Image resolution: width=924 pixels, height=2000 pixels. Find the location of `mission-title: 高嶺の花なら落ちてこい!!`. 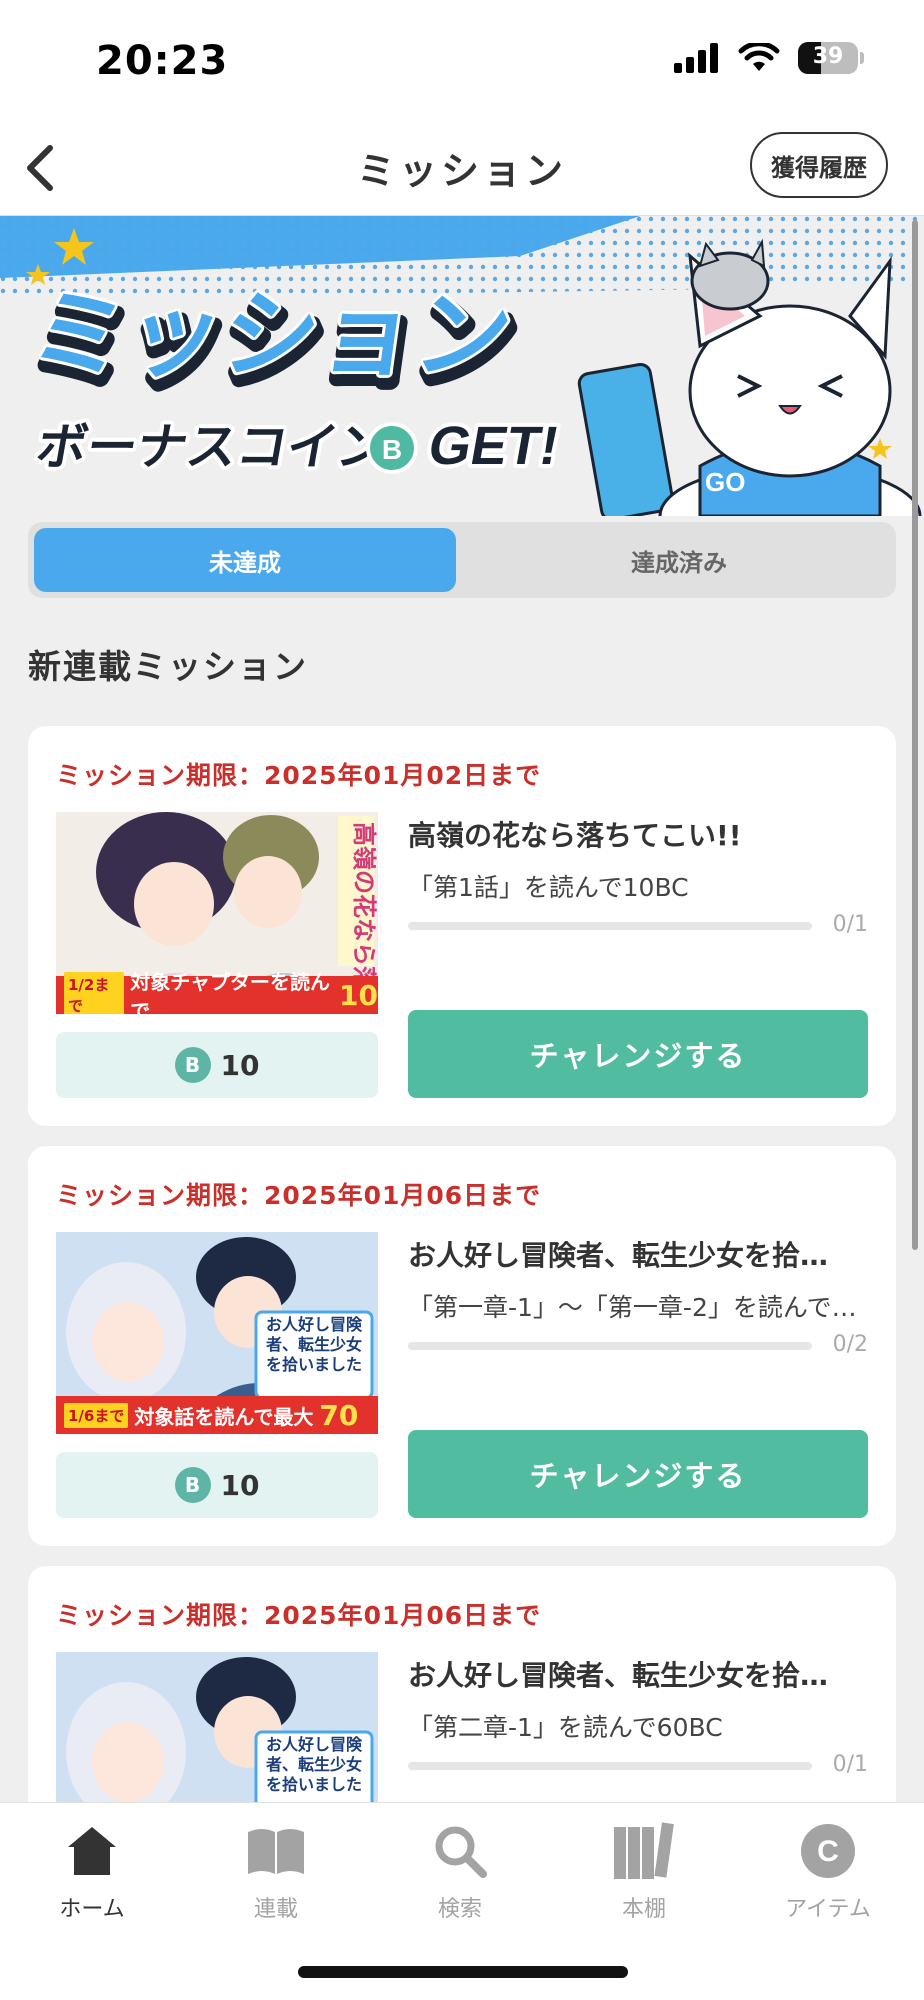

mission-title: 高嶺の花なら落ちてこい!! is located at coordinates (638, 834).